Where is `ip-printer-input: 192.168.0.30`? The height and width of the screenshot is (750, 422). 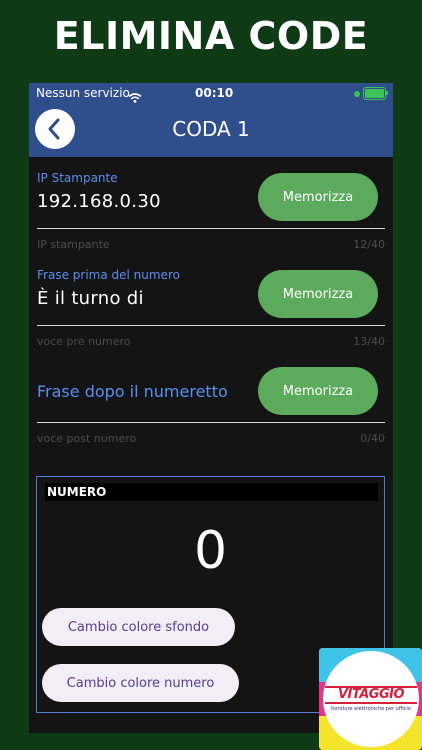 ip-printer-input: 192.168.0.30 is located at coordinates (99, 201).